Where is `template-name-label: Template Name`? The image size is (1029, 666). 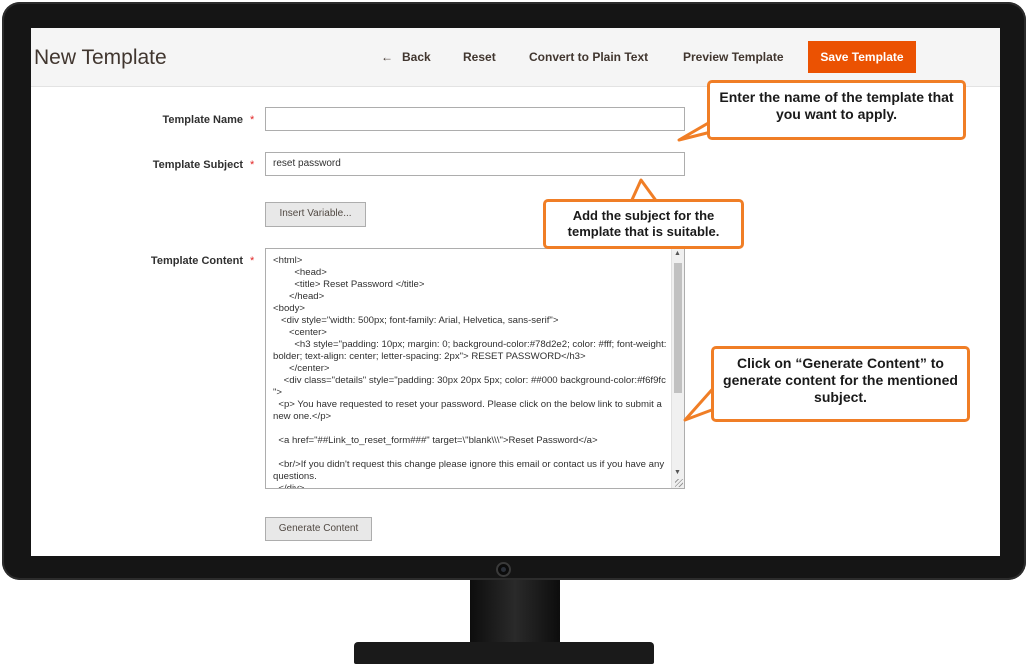
template-name-label: Template Name is located at coordinates (203, 120).